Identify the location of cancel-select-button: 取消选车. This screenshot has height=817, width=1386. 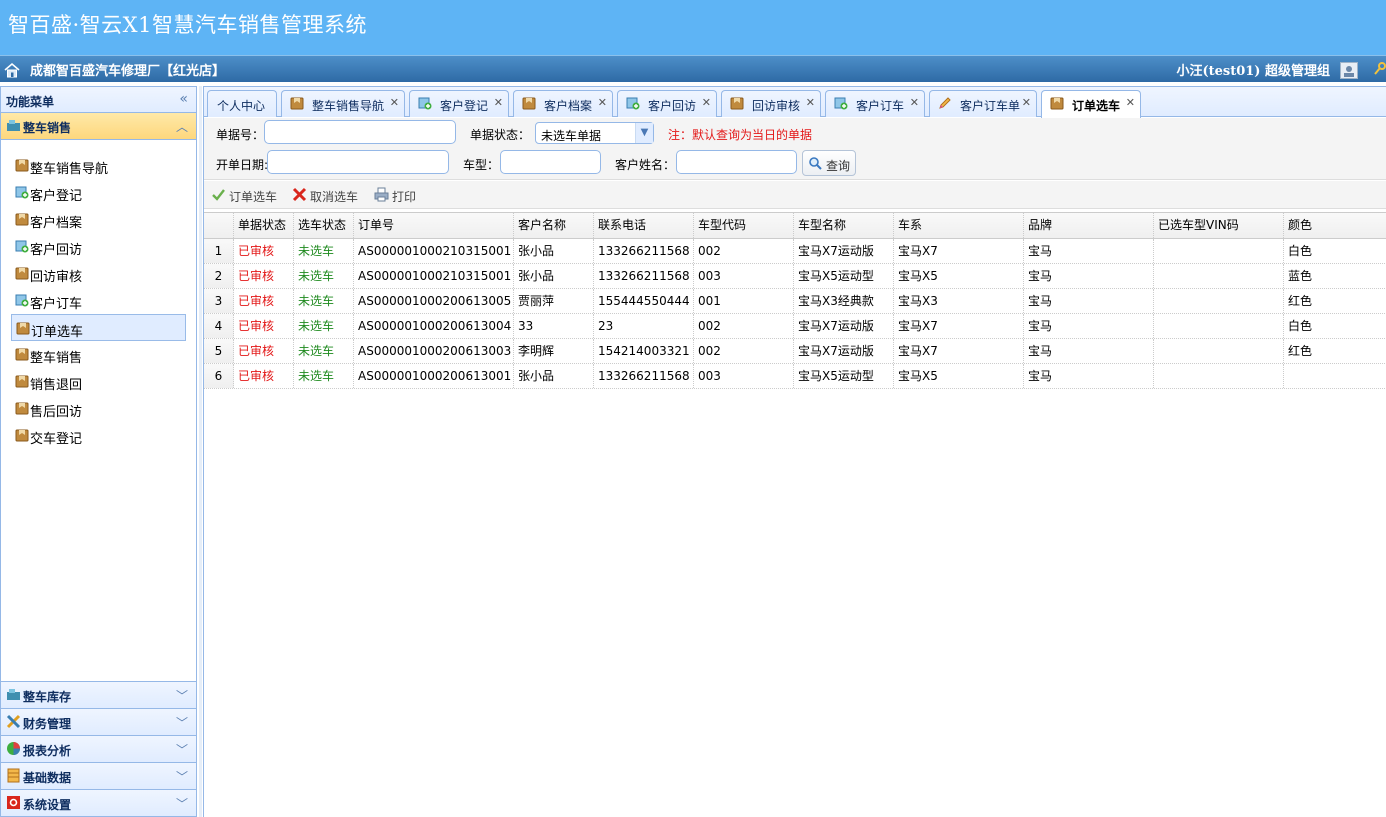
(327, 195).